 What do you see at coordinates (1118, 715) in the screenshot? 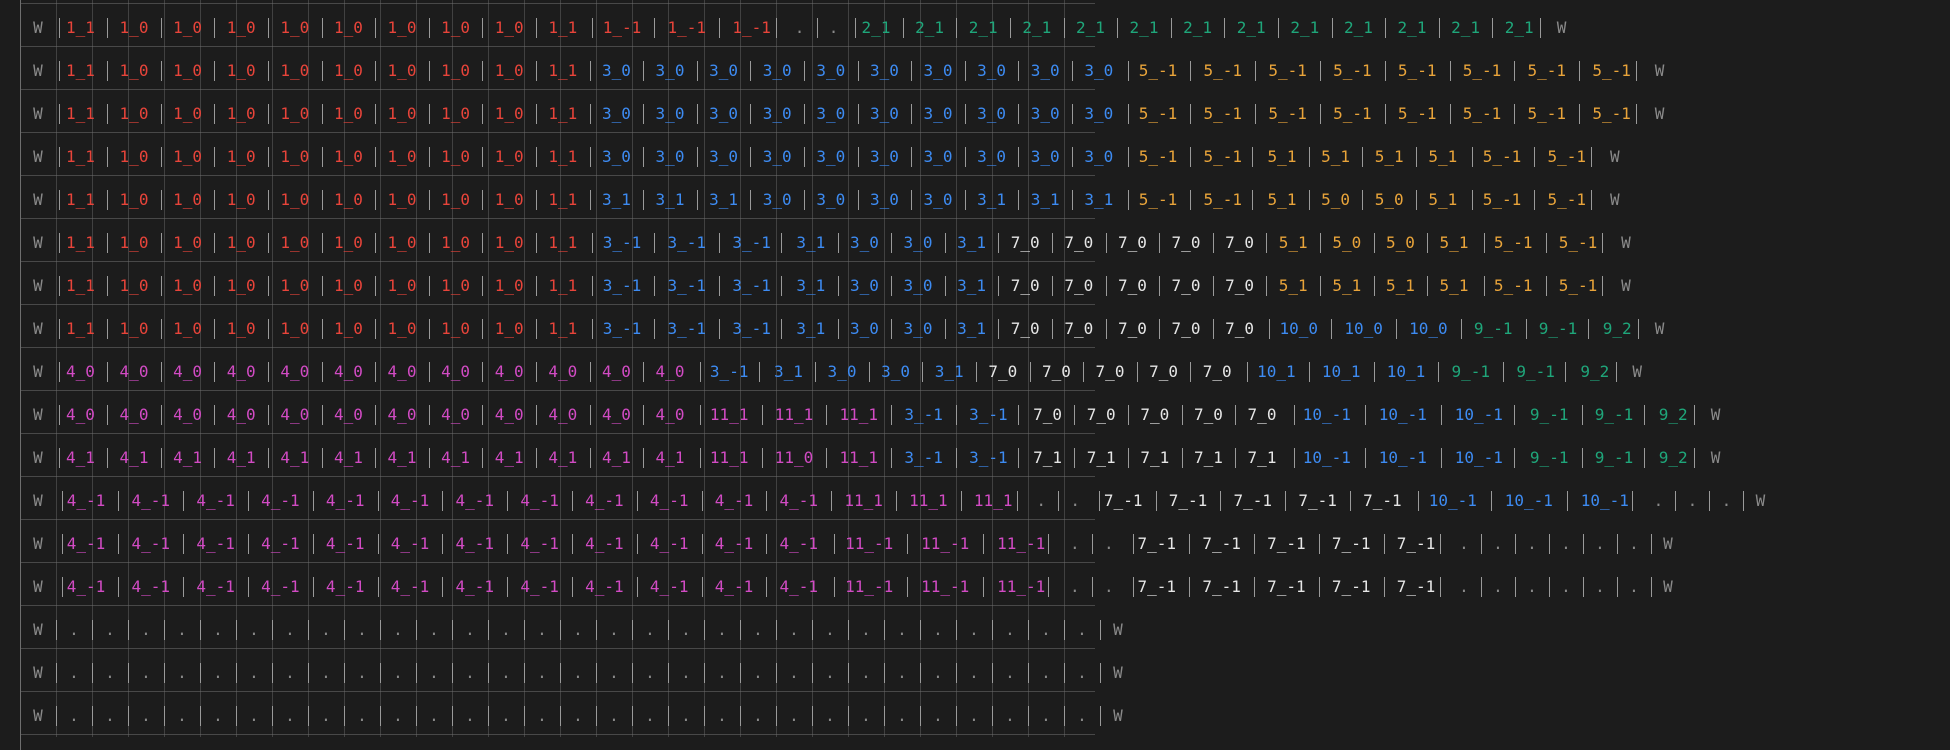
I see `wall-cell: W` at bounding box center [1118, 715].